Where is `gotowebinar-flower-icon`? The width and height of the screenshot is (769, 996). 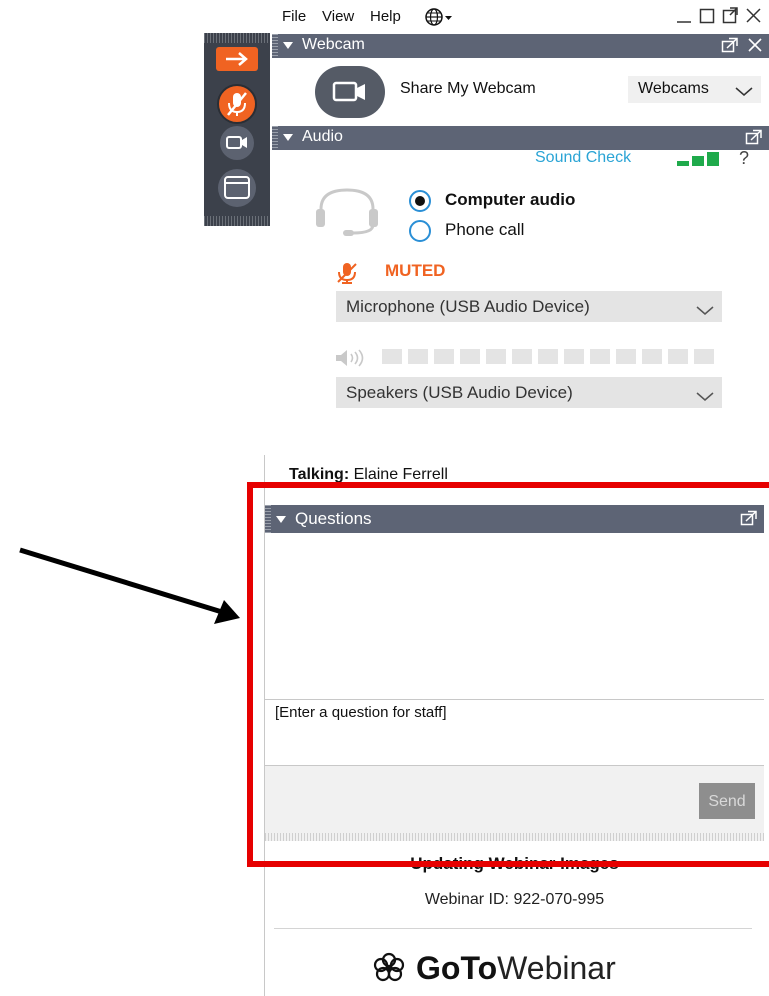
gotowebinar-flower-icon is located at coordinates (389, 967).